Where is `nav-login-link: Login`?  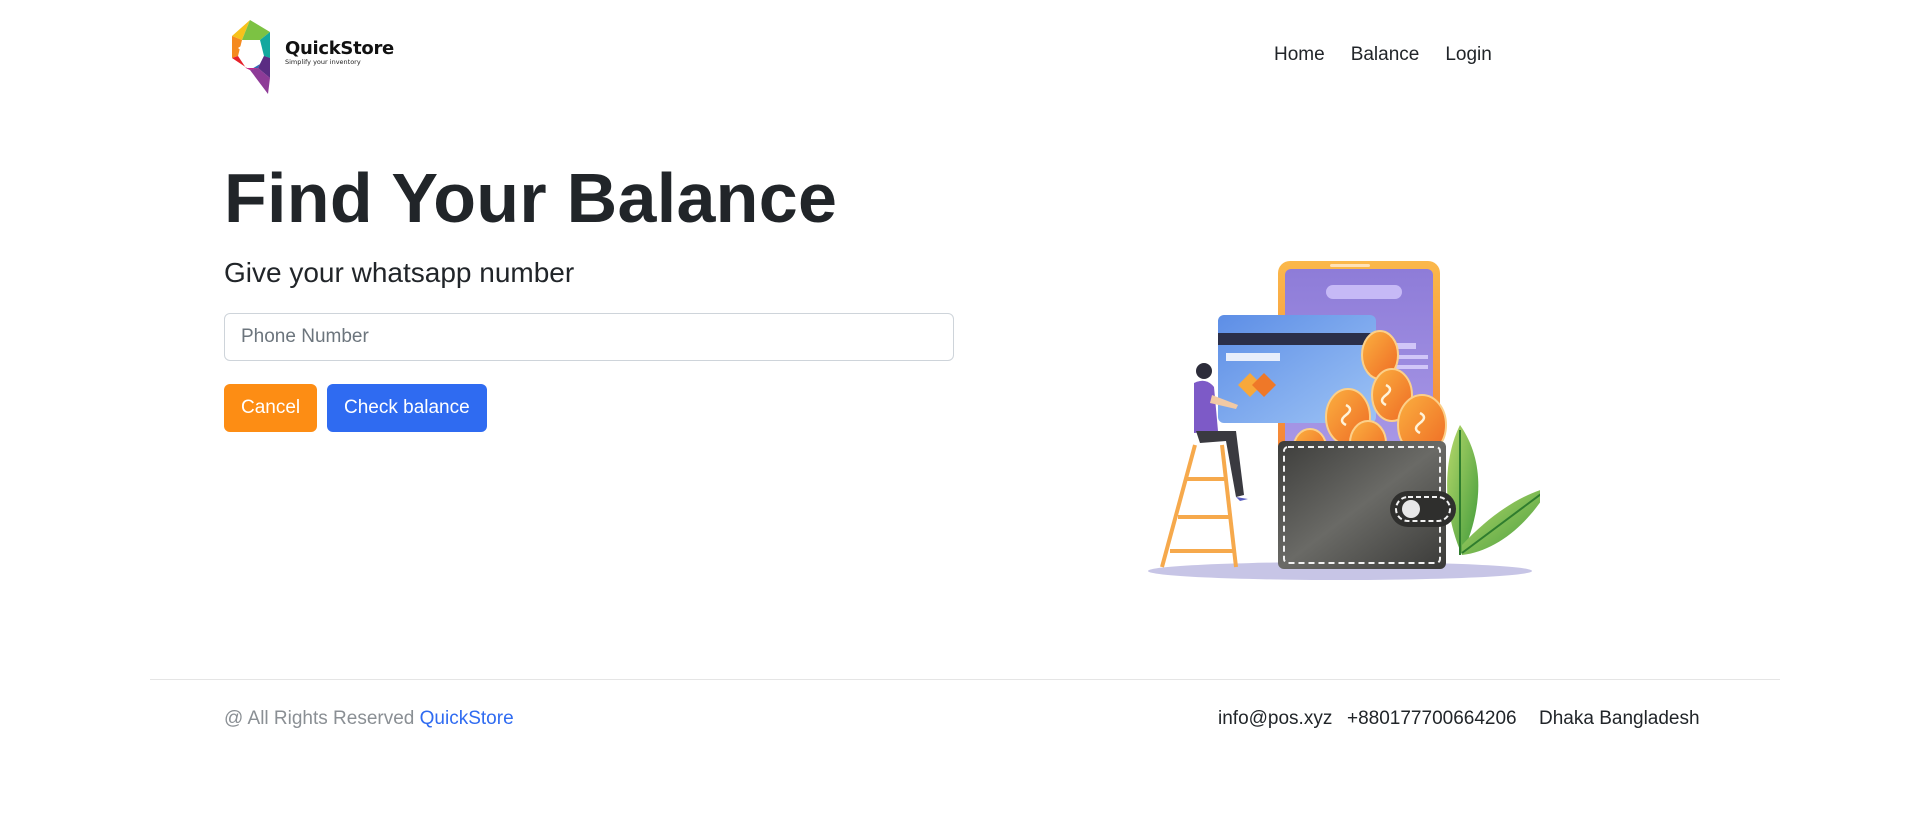
nav-login-link: Login is located at coordinates (1468, 55).